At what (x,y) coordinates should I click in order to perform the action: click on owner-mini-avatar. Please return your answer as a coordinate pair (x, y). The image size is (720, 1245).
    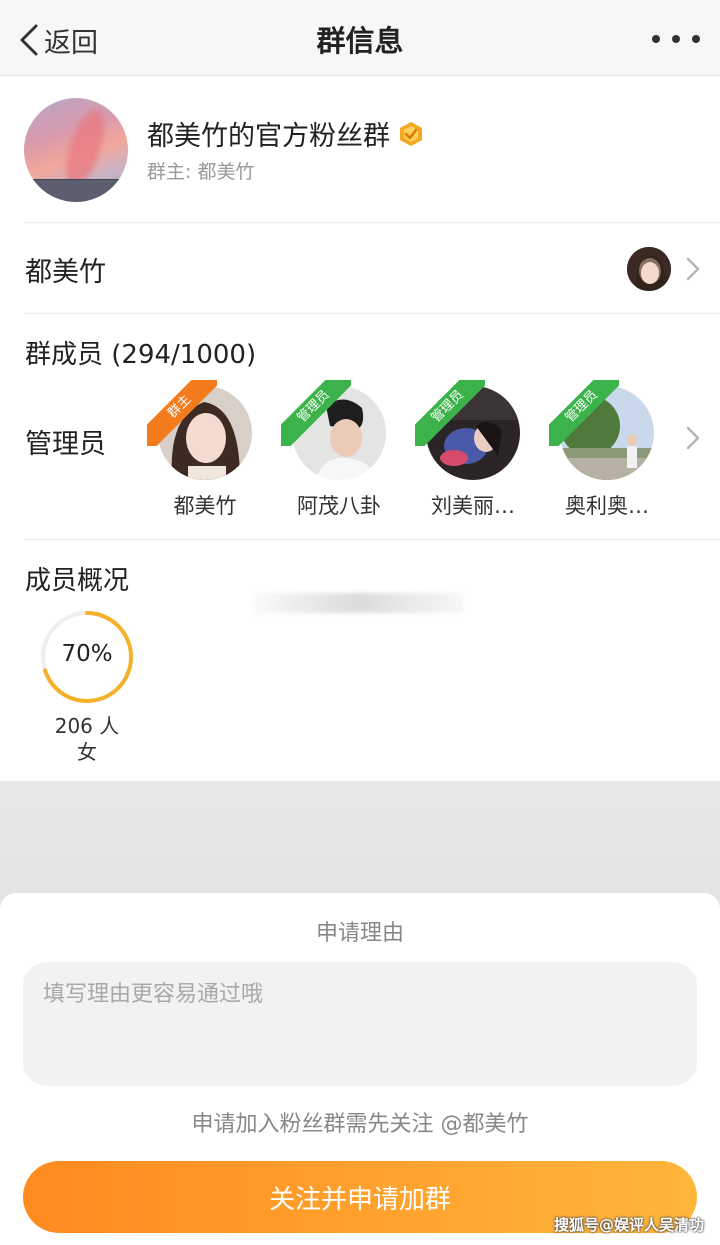
    Looking at the image, I should click on (649, 269).